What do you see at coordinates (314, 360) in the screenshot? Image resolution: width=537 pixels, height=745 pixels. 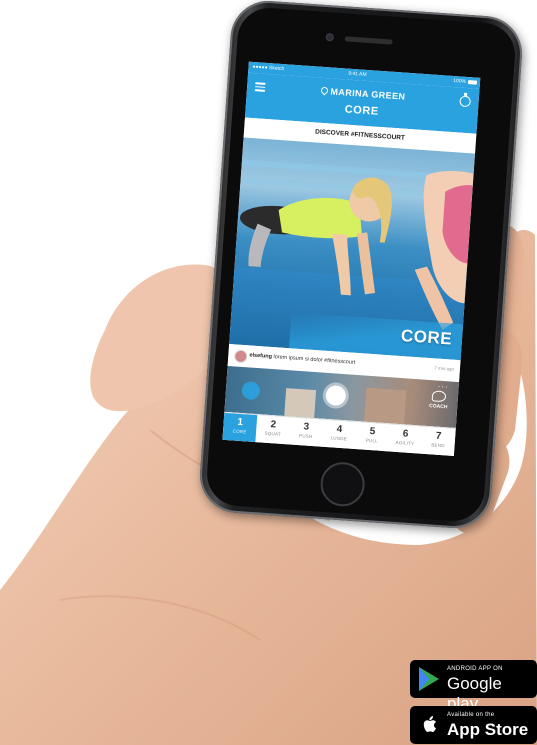 I see `feed-caption: lorem ipsum si dolor #fitnesscourt` at bounding box center [314, 360].